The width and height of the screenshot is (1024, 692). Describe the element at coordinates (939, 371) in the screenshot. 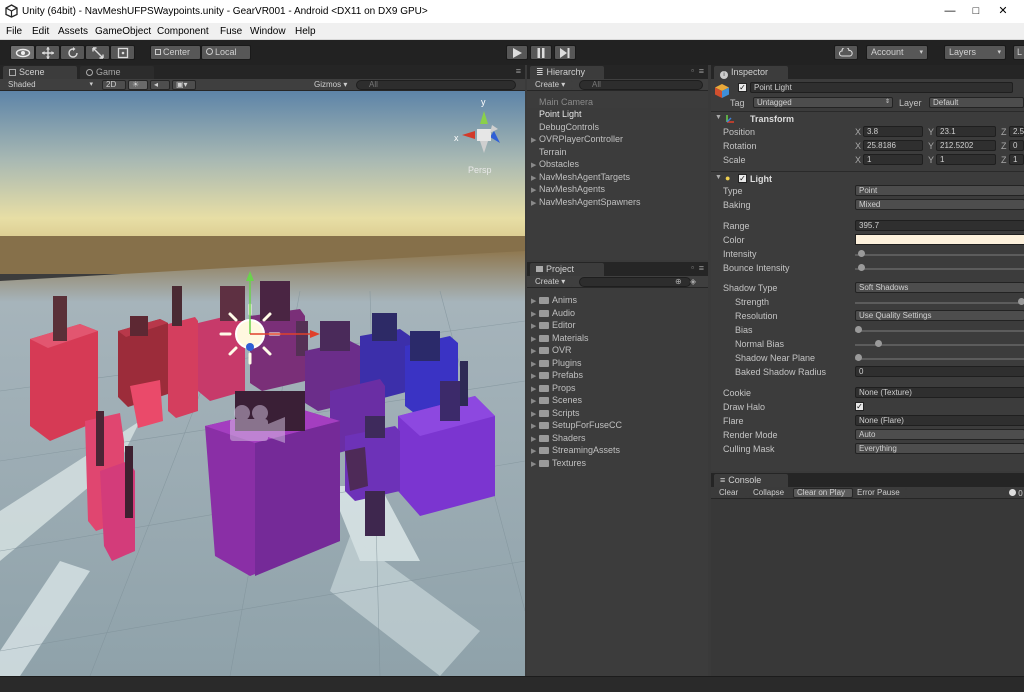

I see `baked-shadow-radius-field: 0` at that location.